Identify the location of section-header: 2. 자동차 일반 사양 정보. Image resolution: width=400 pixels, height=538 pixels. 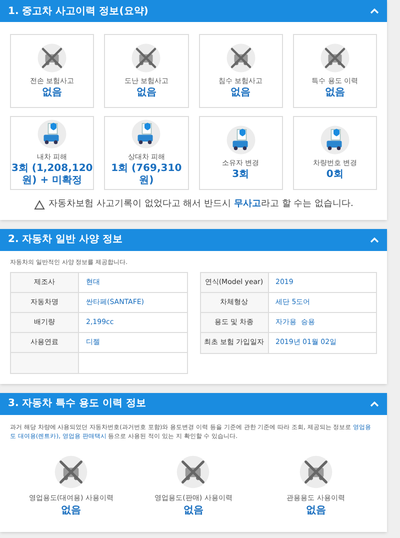
(193, 239).